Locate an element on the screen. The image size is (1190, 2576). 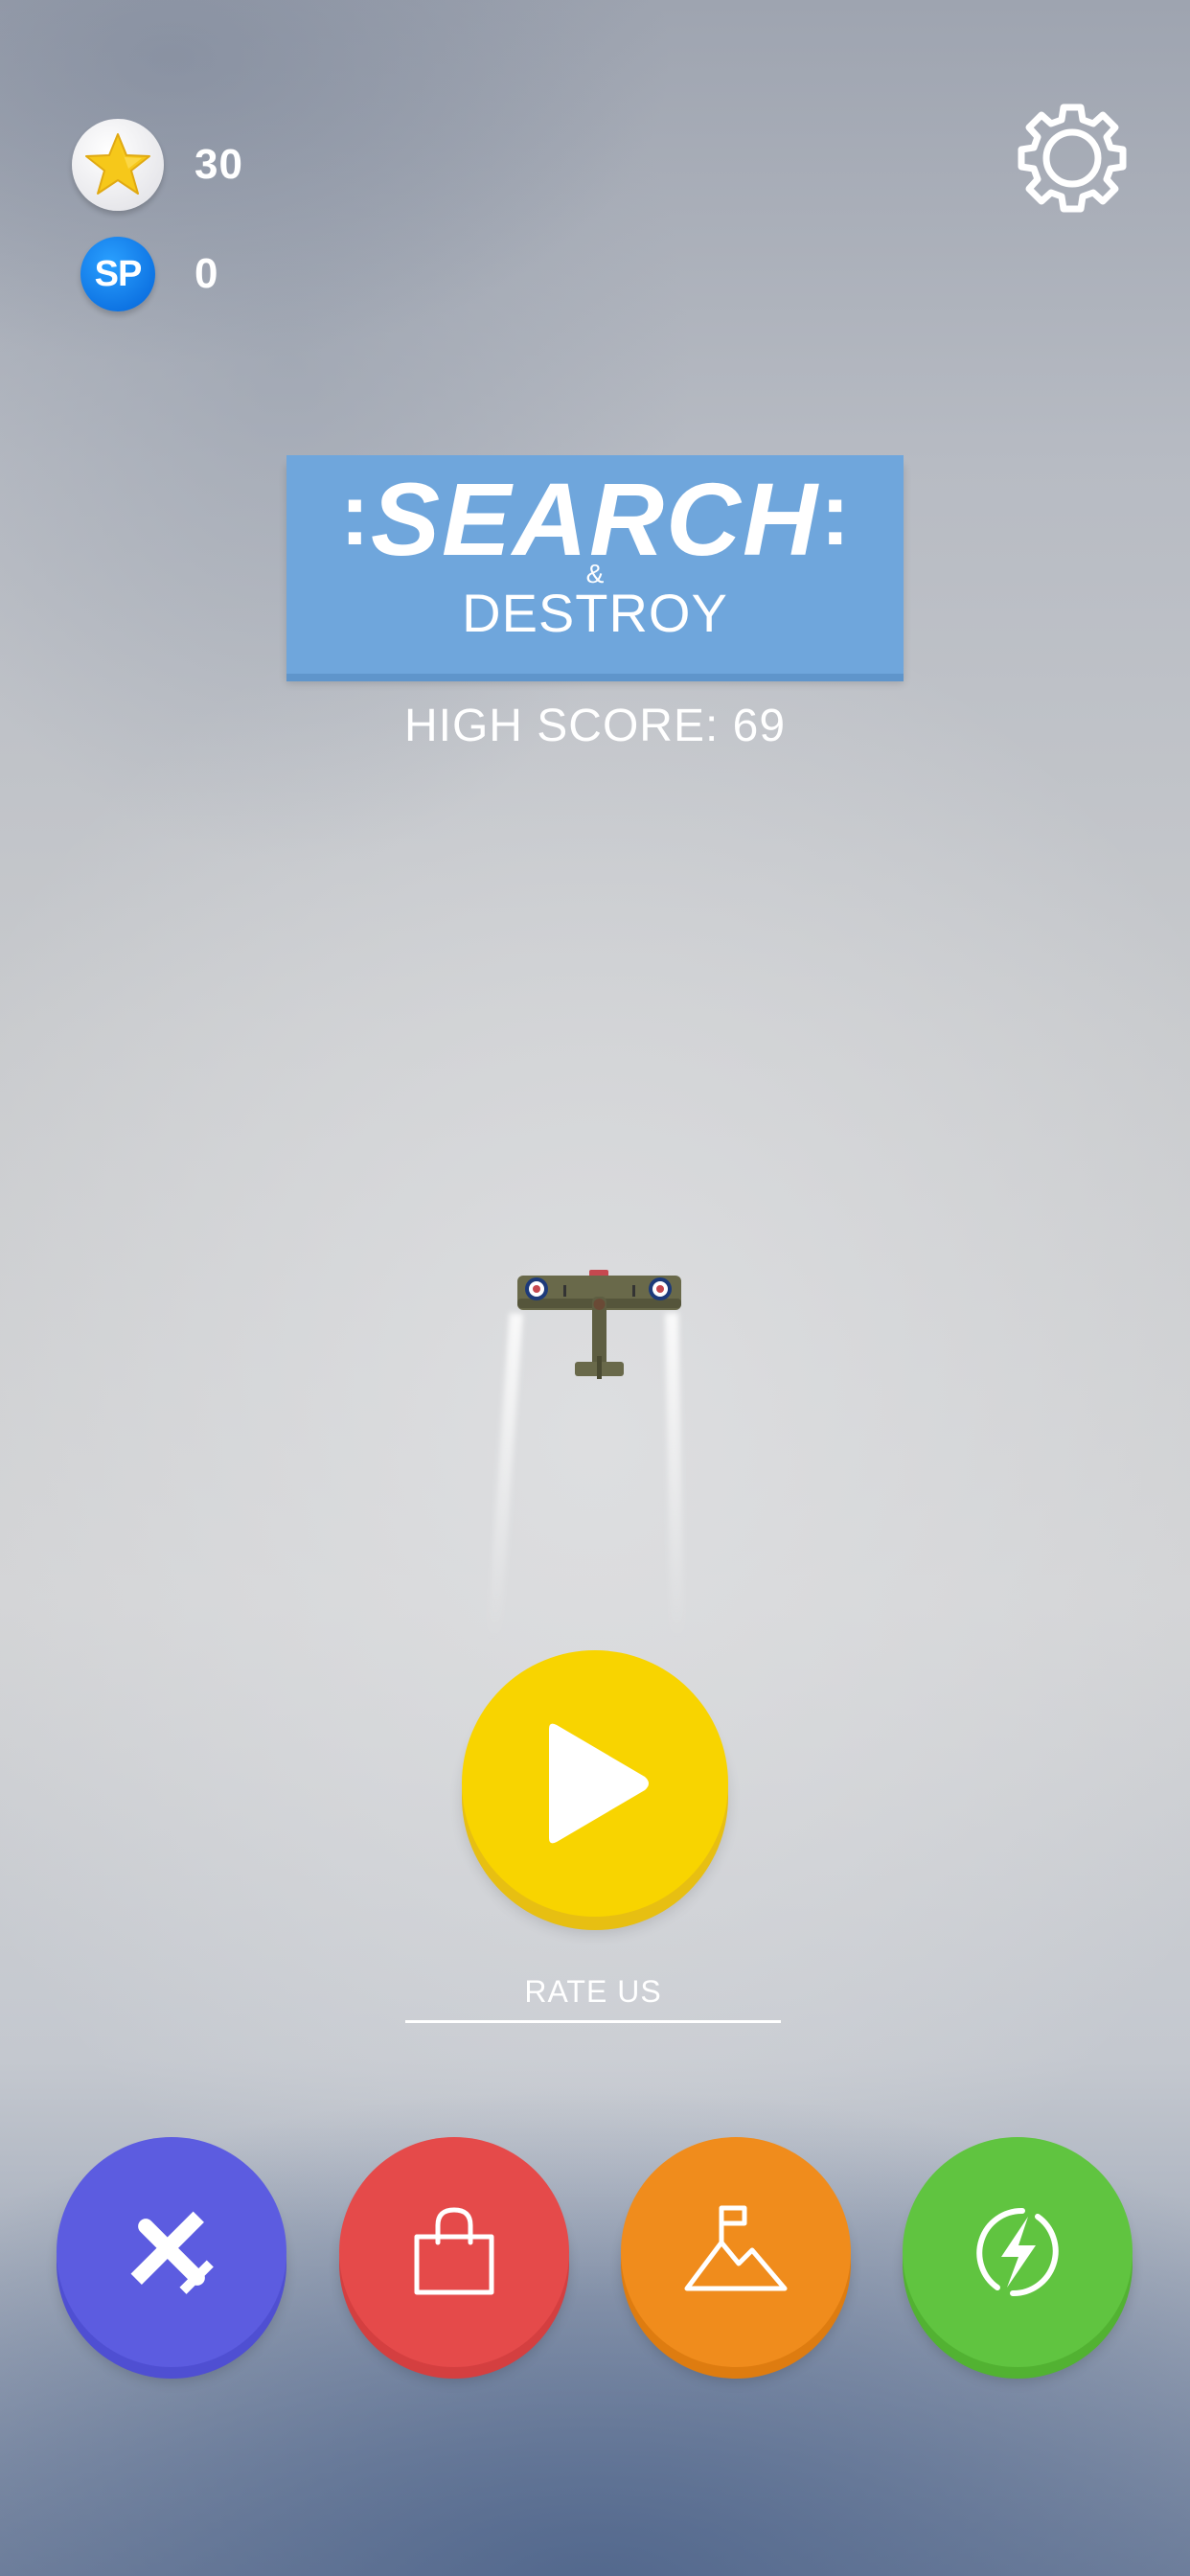
sp-badge: SP is located at coordinates (118, 274).